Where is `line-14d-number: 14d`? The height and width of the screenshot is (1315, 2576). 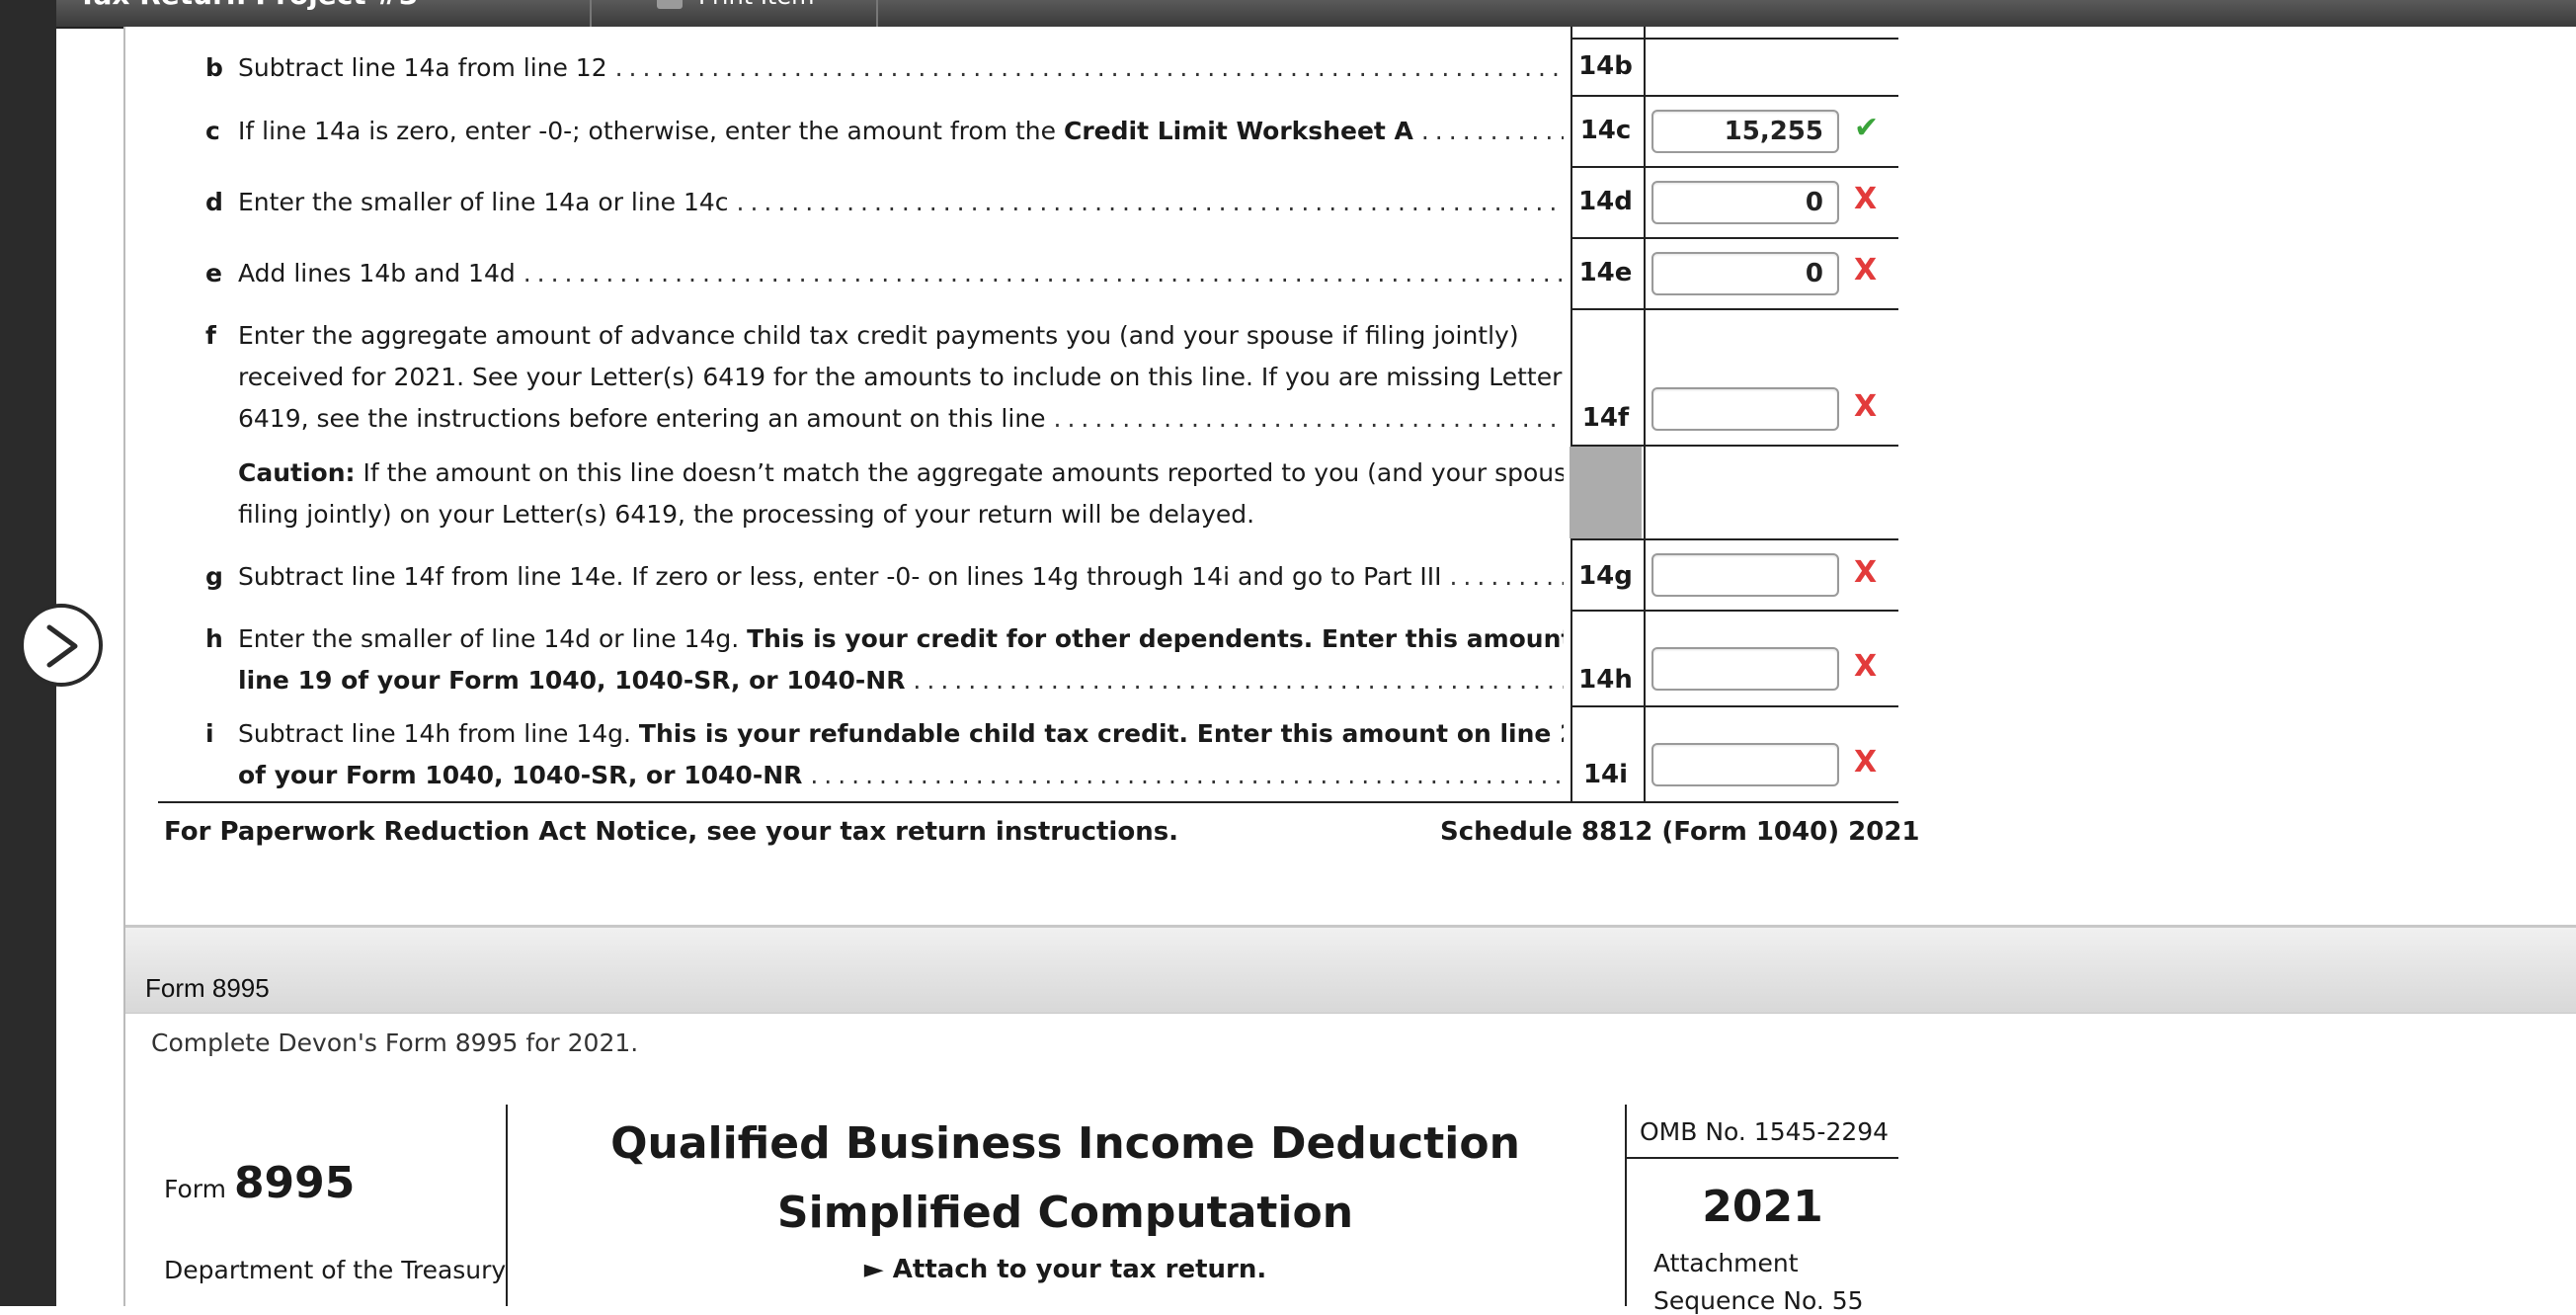 line-14d-number: 14d is located at coordinates (1605, 201).